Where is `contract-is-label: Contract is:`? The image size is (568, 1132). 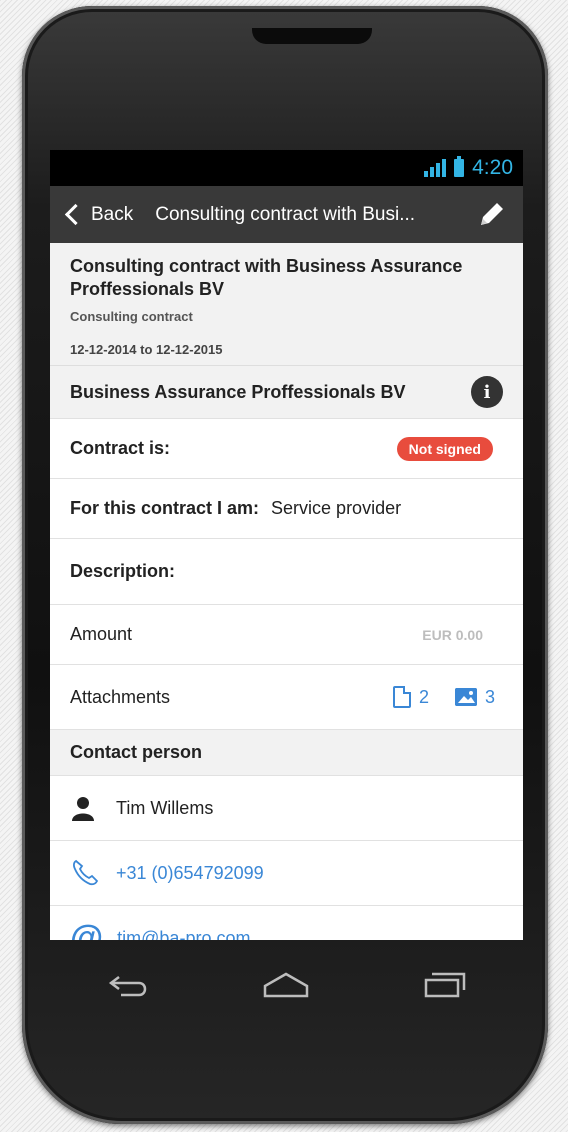
contract-is-label: Contract is: is located at coordinates (120, 448).